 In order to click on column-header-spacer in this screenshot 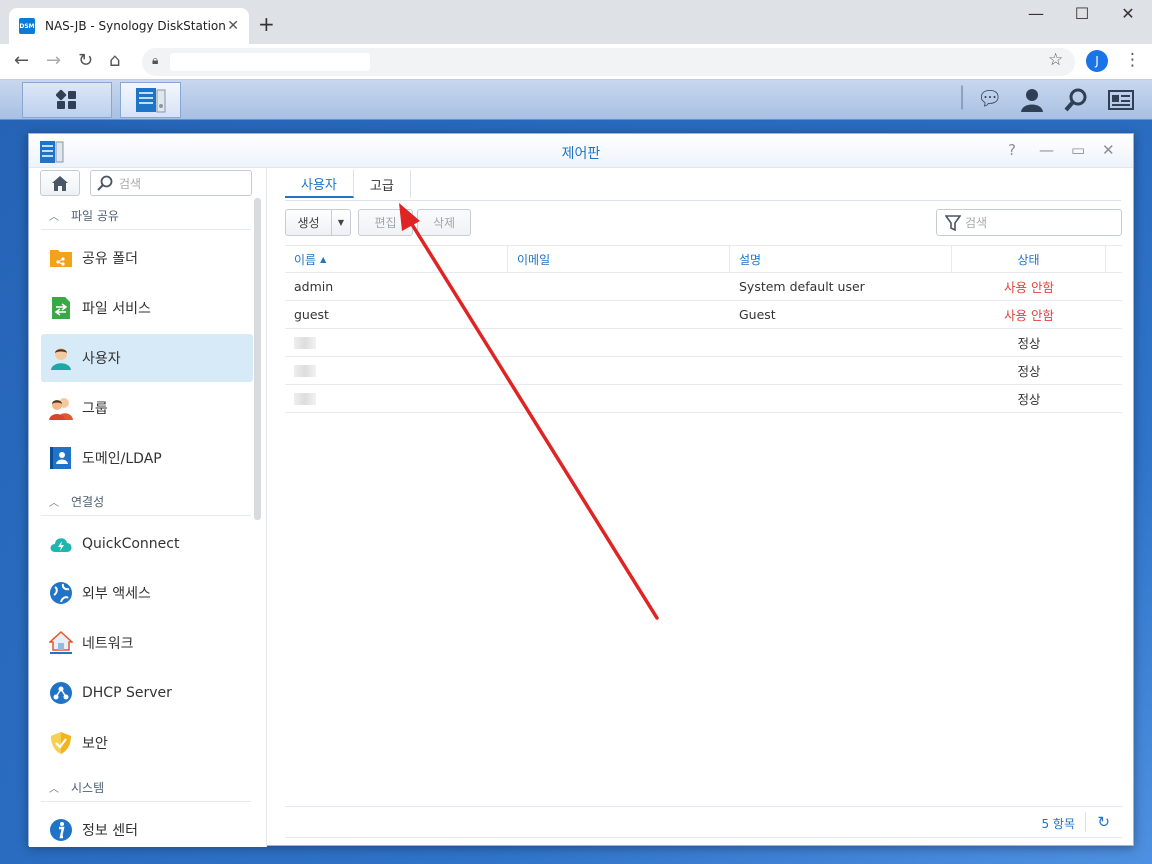, I will do `click(1114, 259)`.